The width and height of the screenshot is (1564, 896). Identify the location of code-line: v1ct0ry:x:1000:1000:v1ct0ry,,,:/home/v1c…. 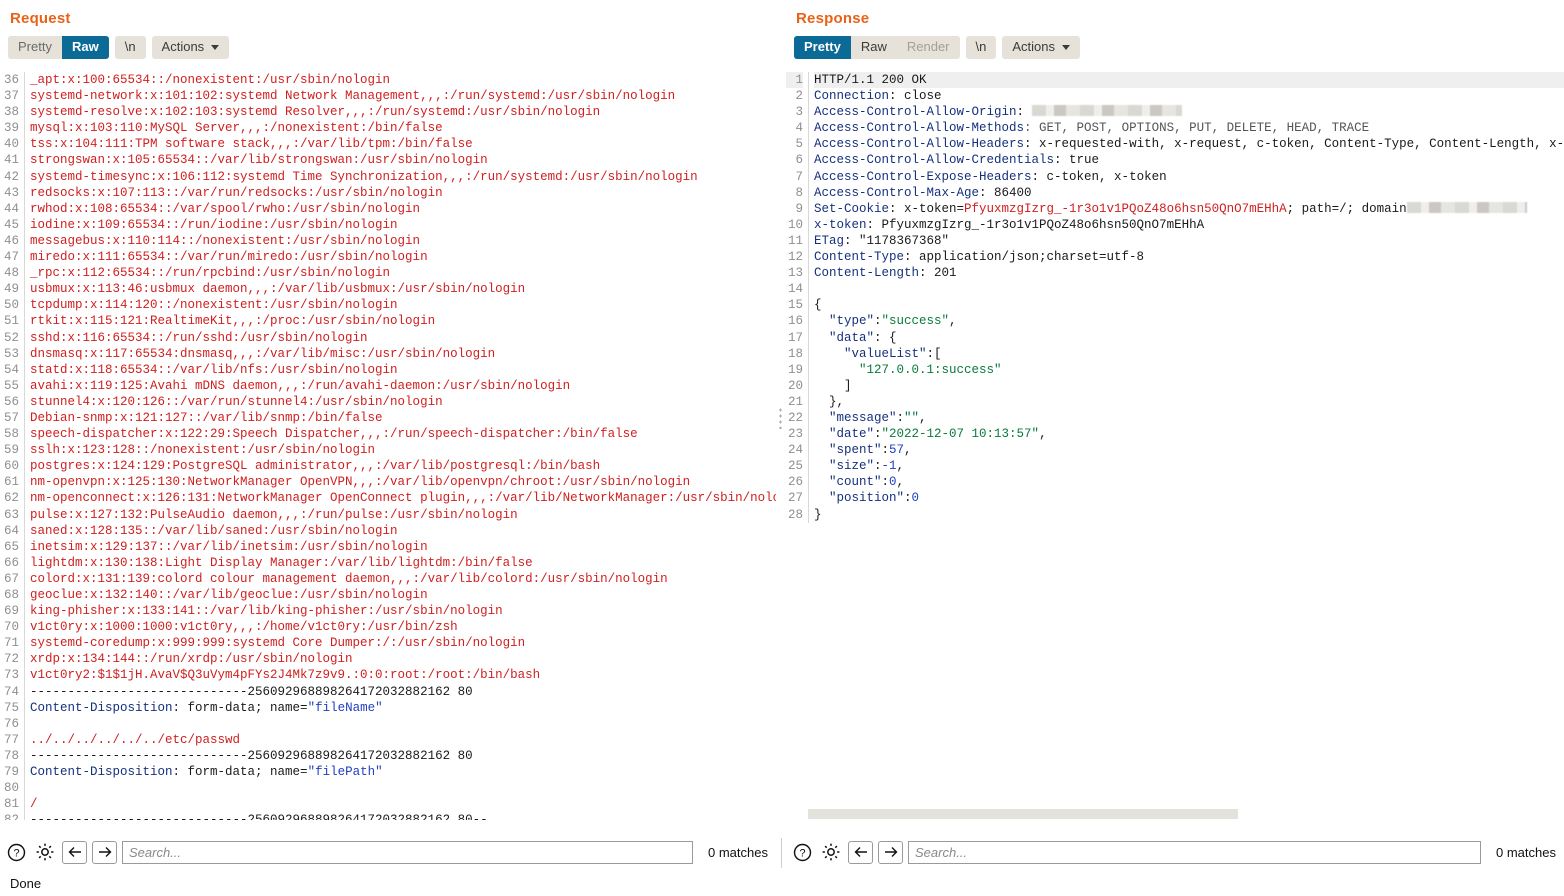
(403, 627).